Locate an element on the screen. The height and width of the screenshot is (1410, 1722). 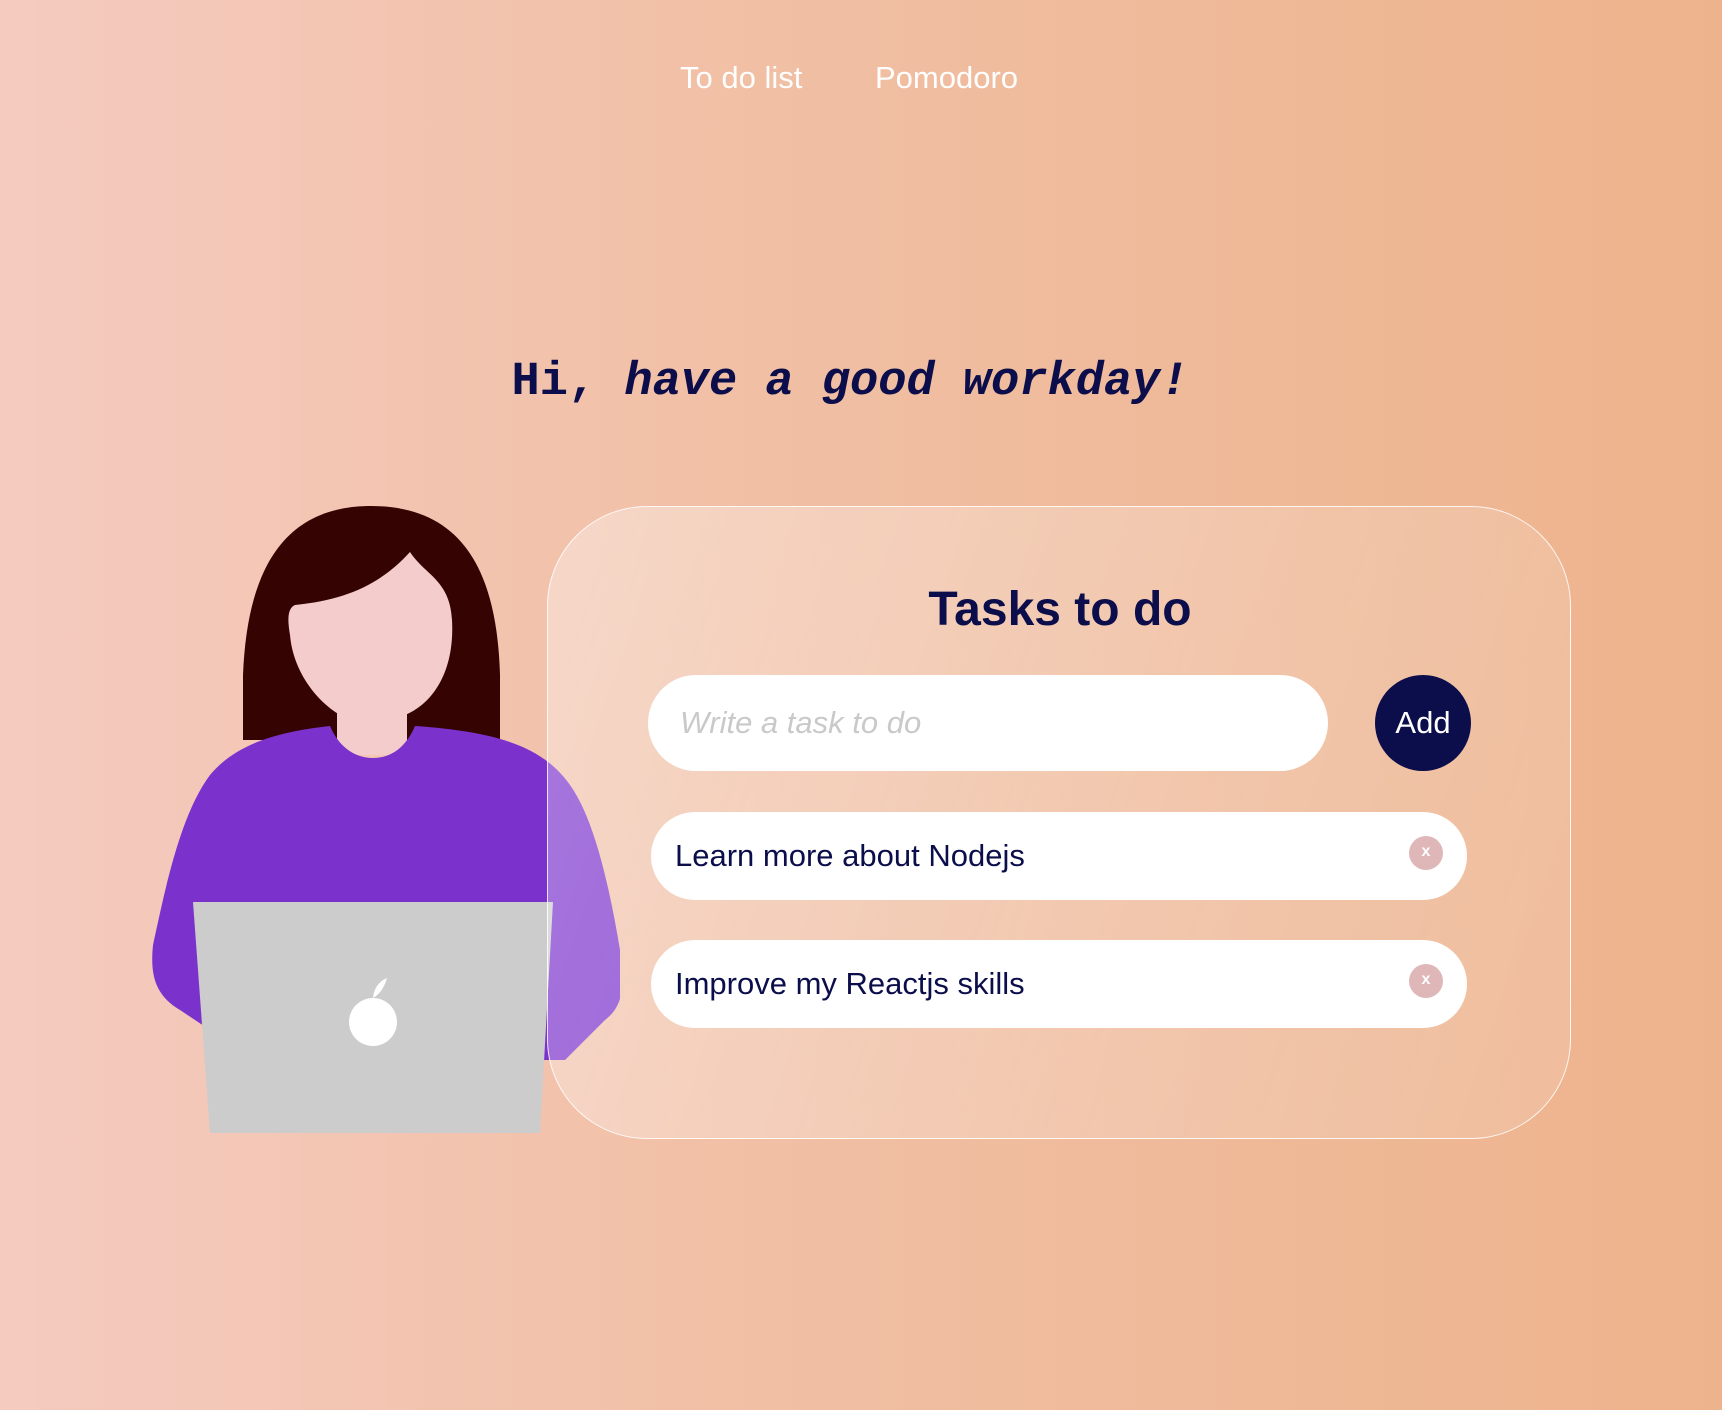
nav-link-pomodoro: Pomodoro is located at coordinates (946, 78).